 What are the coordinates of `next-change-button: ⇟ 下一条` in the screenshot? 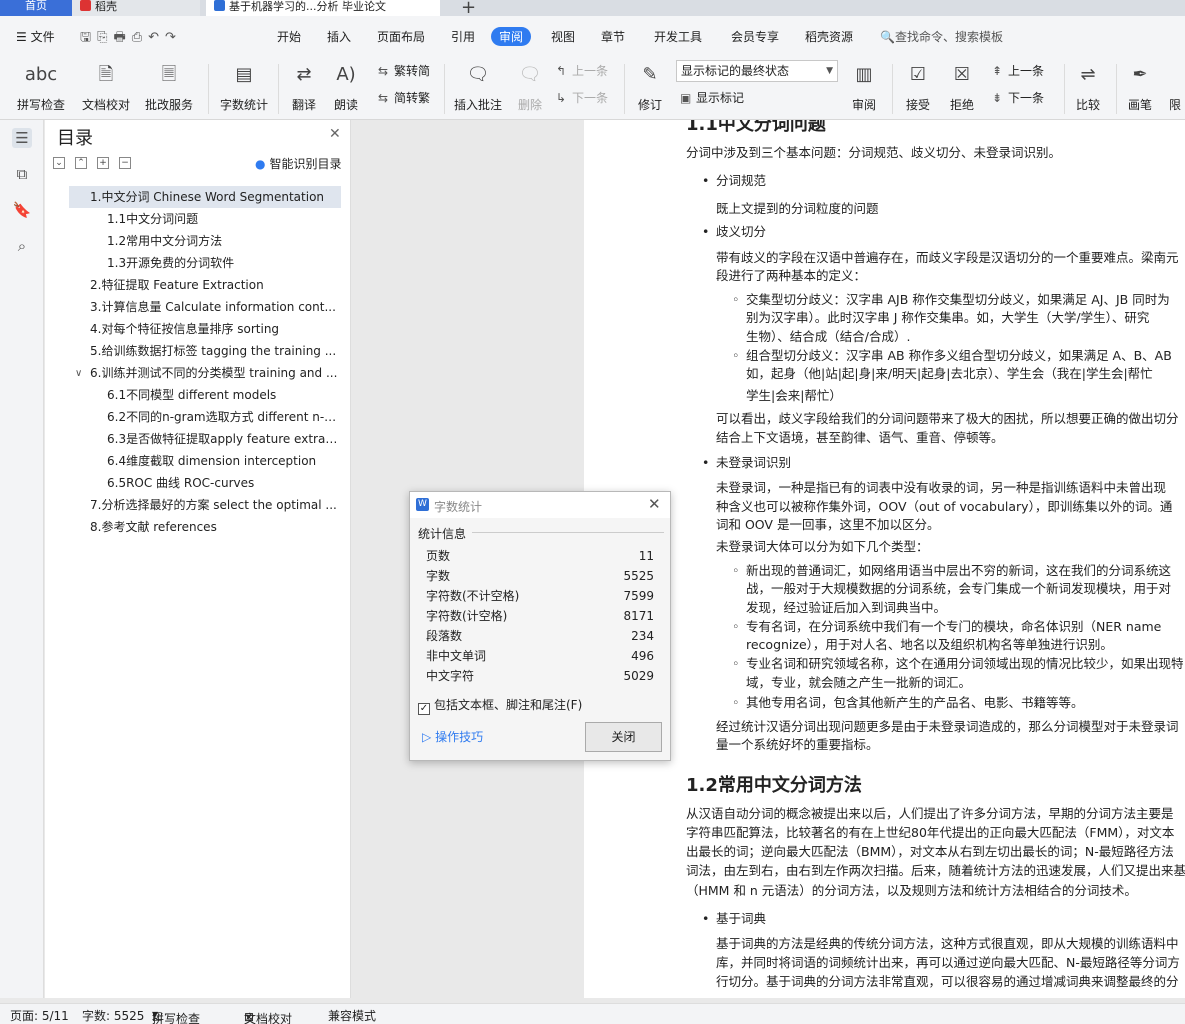 It's located at (1018, 97).